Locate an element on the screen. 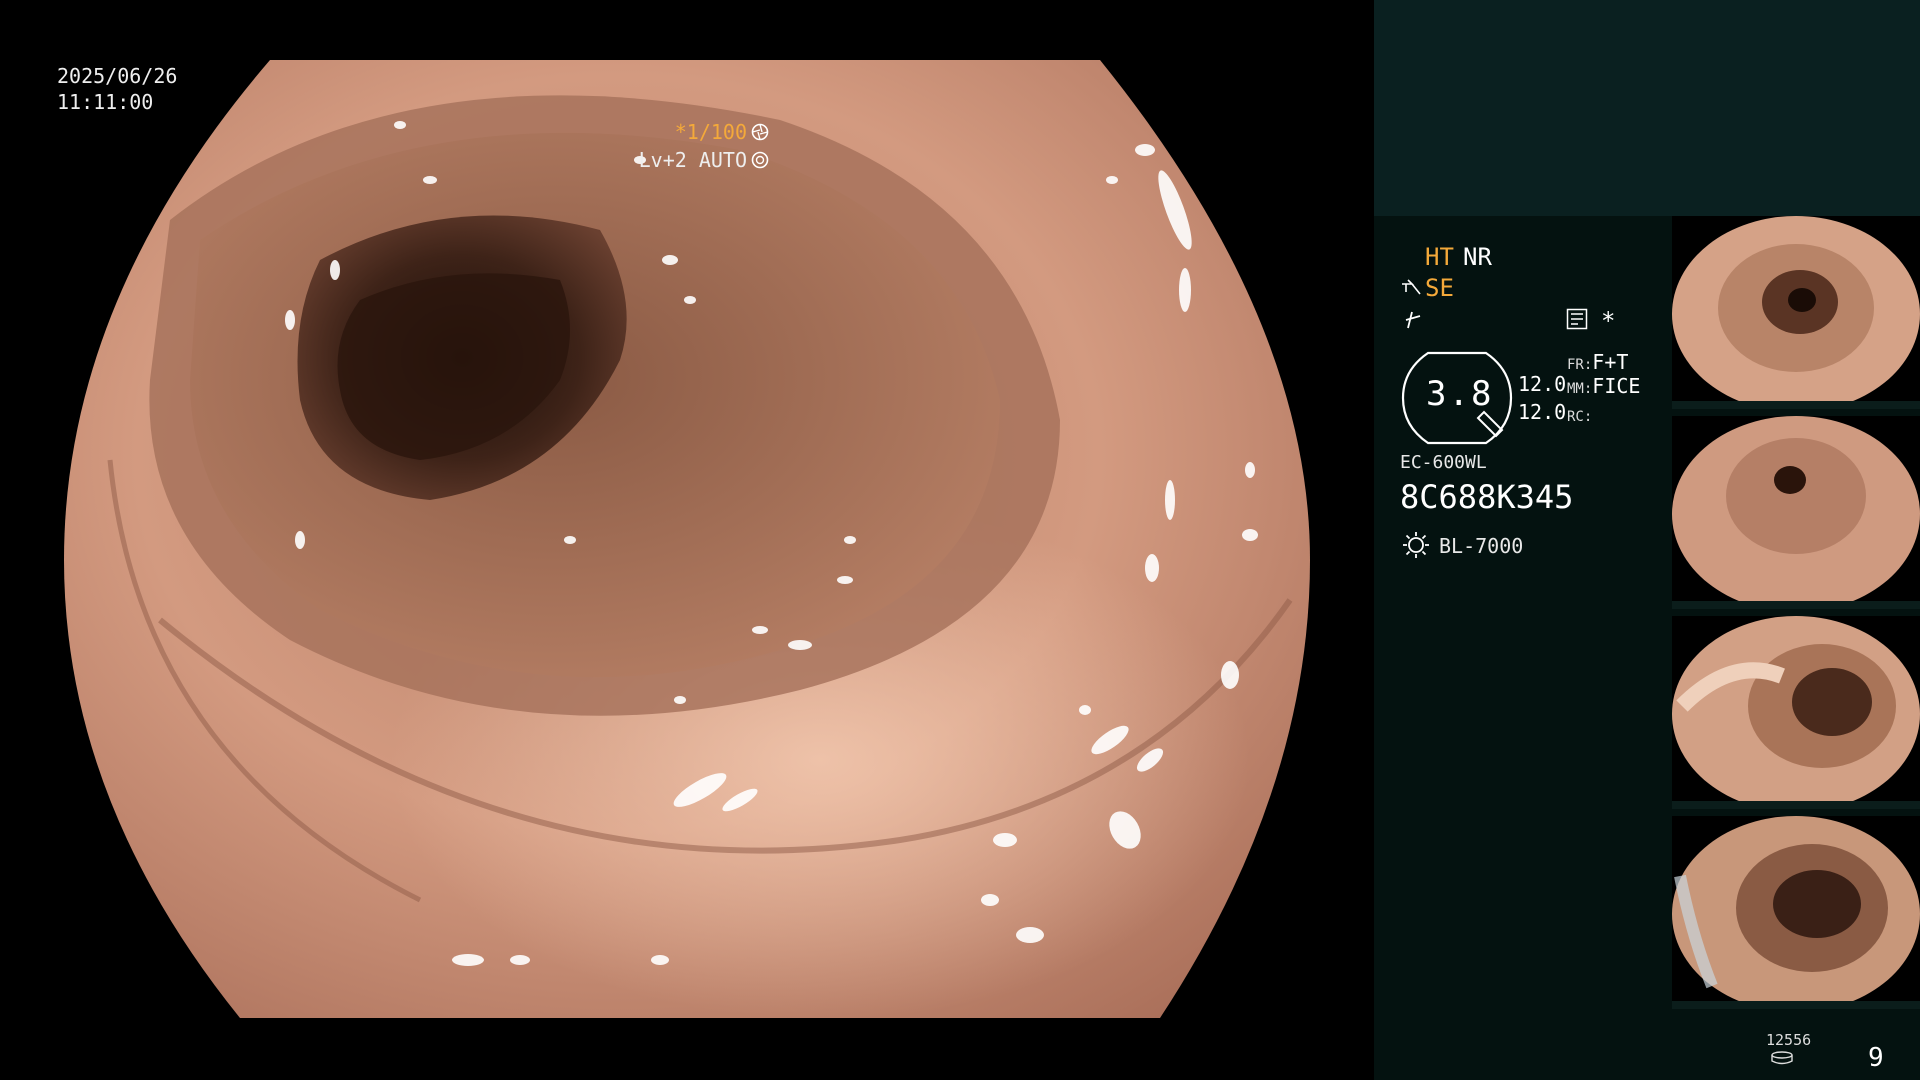 The width and height of the screenshot is (1920, 1080). scope-serial: 8C688K345 is located at coordinates (1487, 497).